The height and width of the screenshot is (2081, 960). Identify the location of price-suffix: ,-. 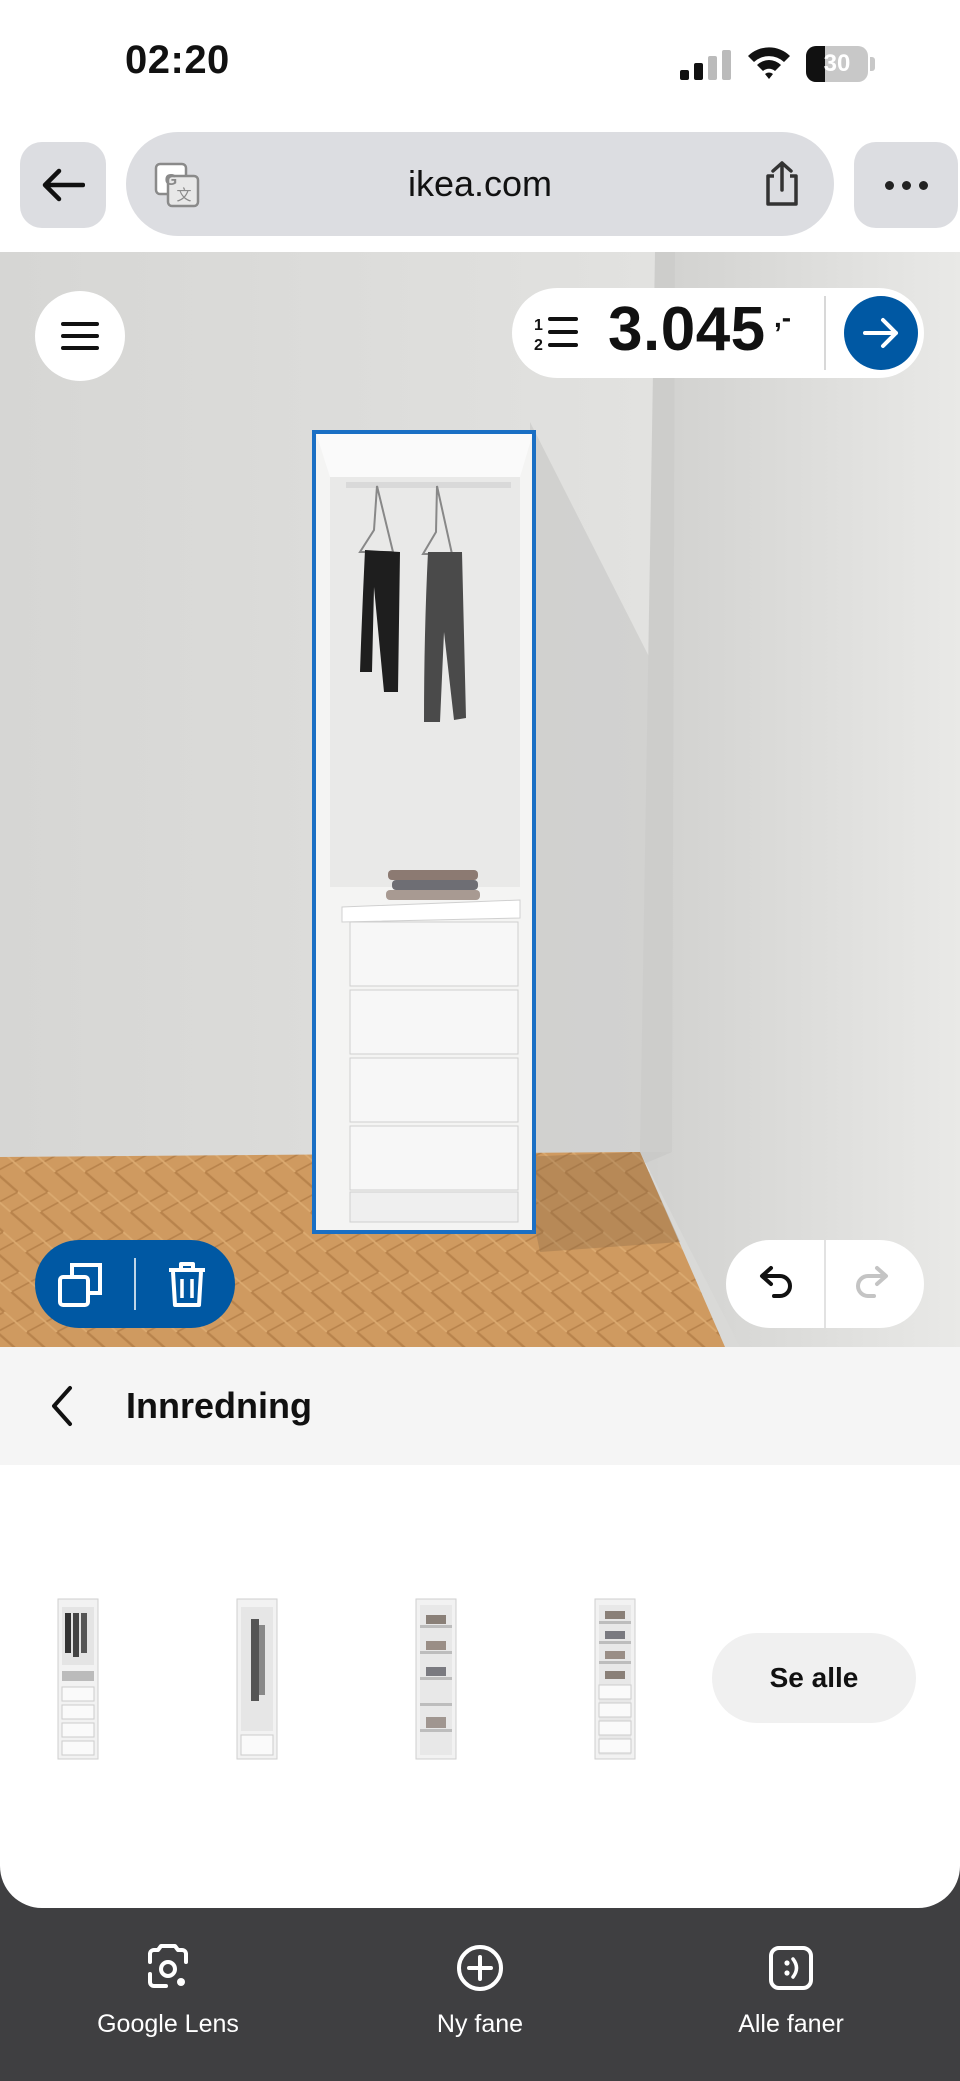
(783, 317).